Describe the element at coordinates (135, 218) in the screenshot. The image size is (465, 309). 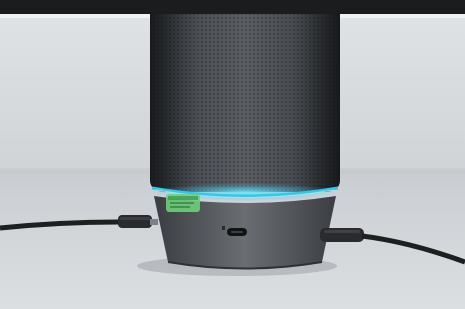
I see `left-plug-highlight` at that location.